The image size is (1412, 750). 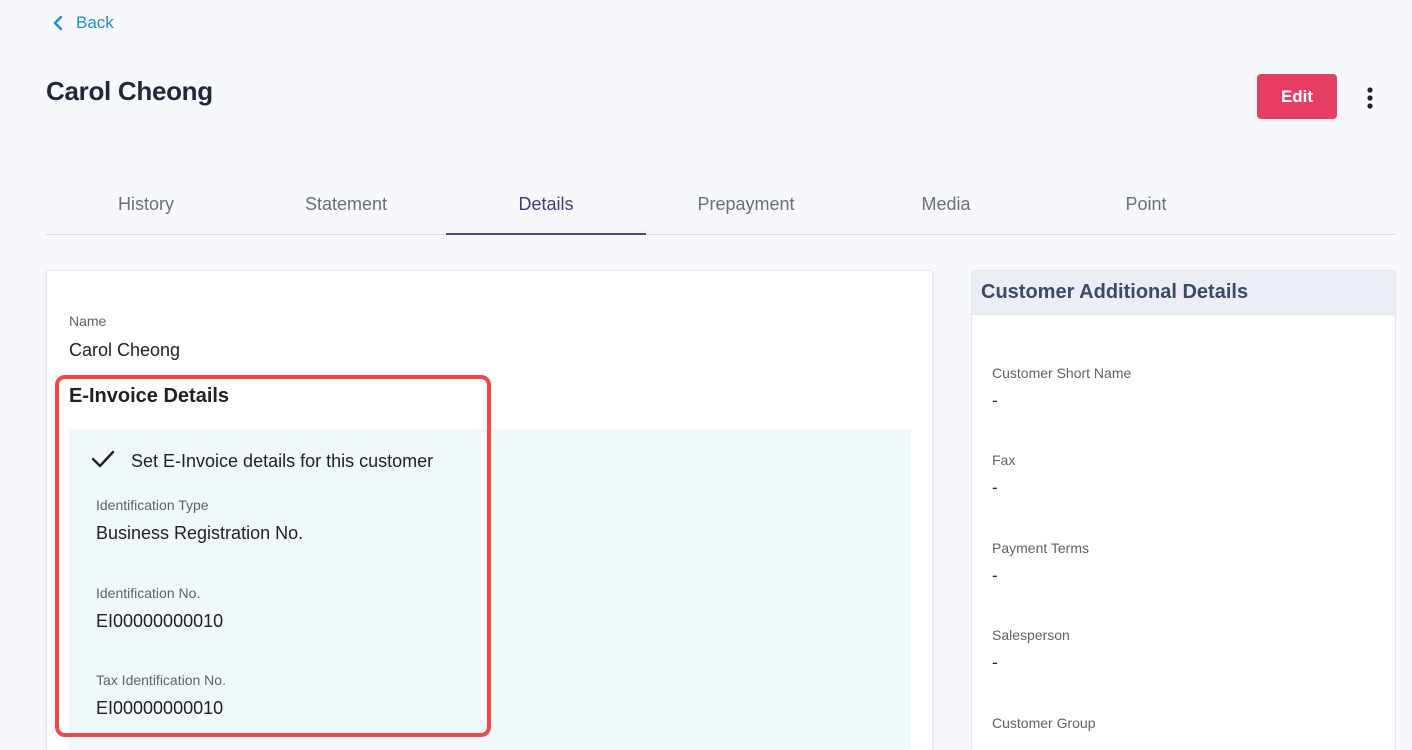 I want to click on fax-value: -, so click(x=995, y=487).